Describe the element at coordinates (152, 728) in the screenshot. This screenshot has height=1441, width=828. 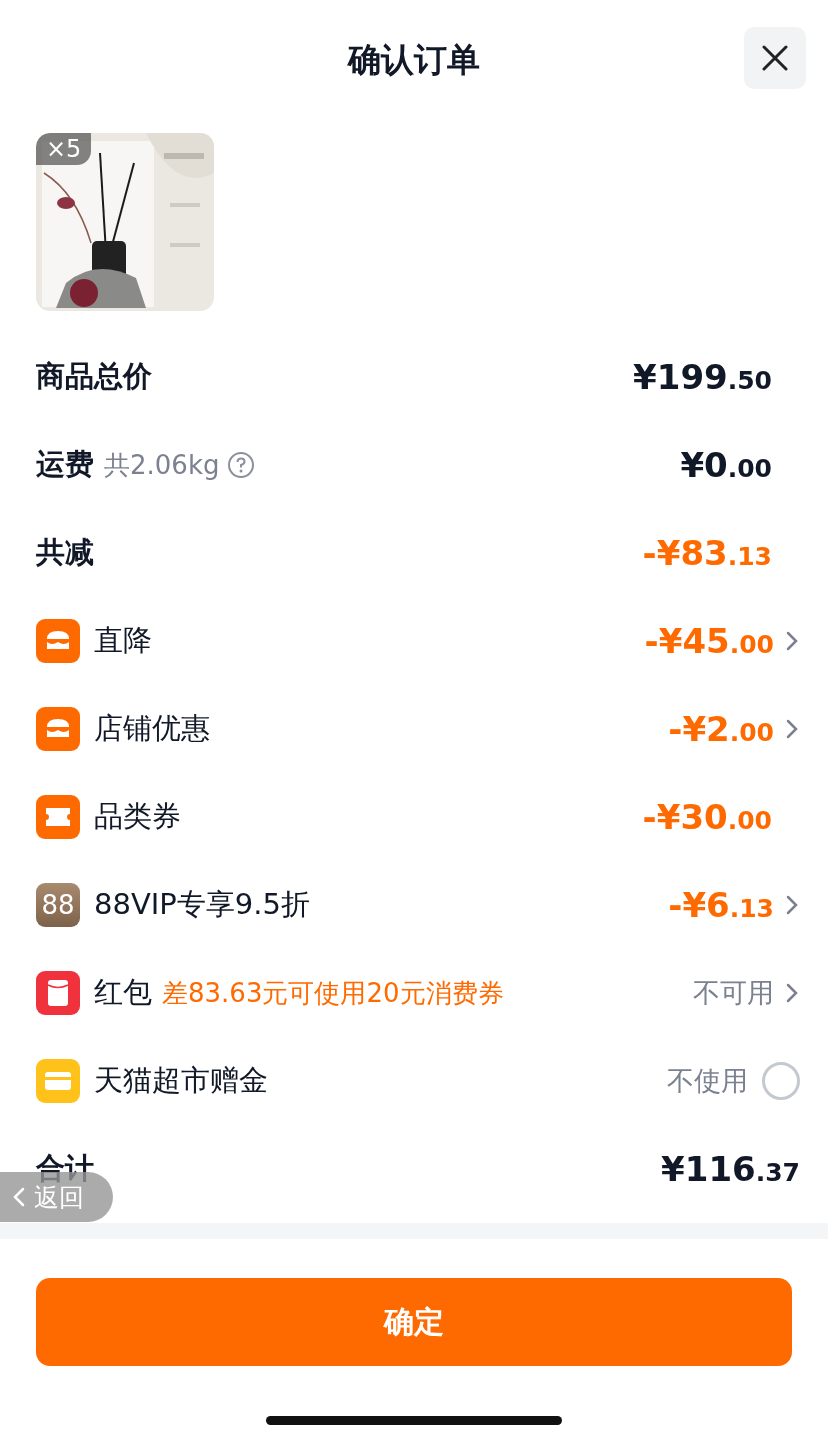
I see `row-label: 店铺优惠` at that location.